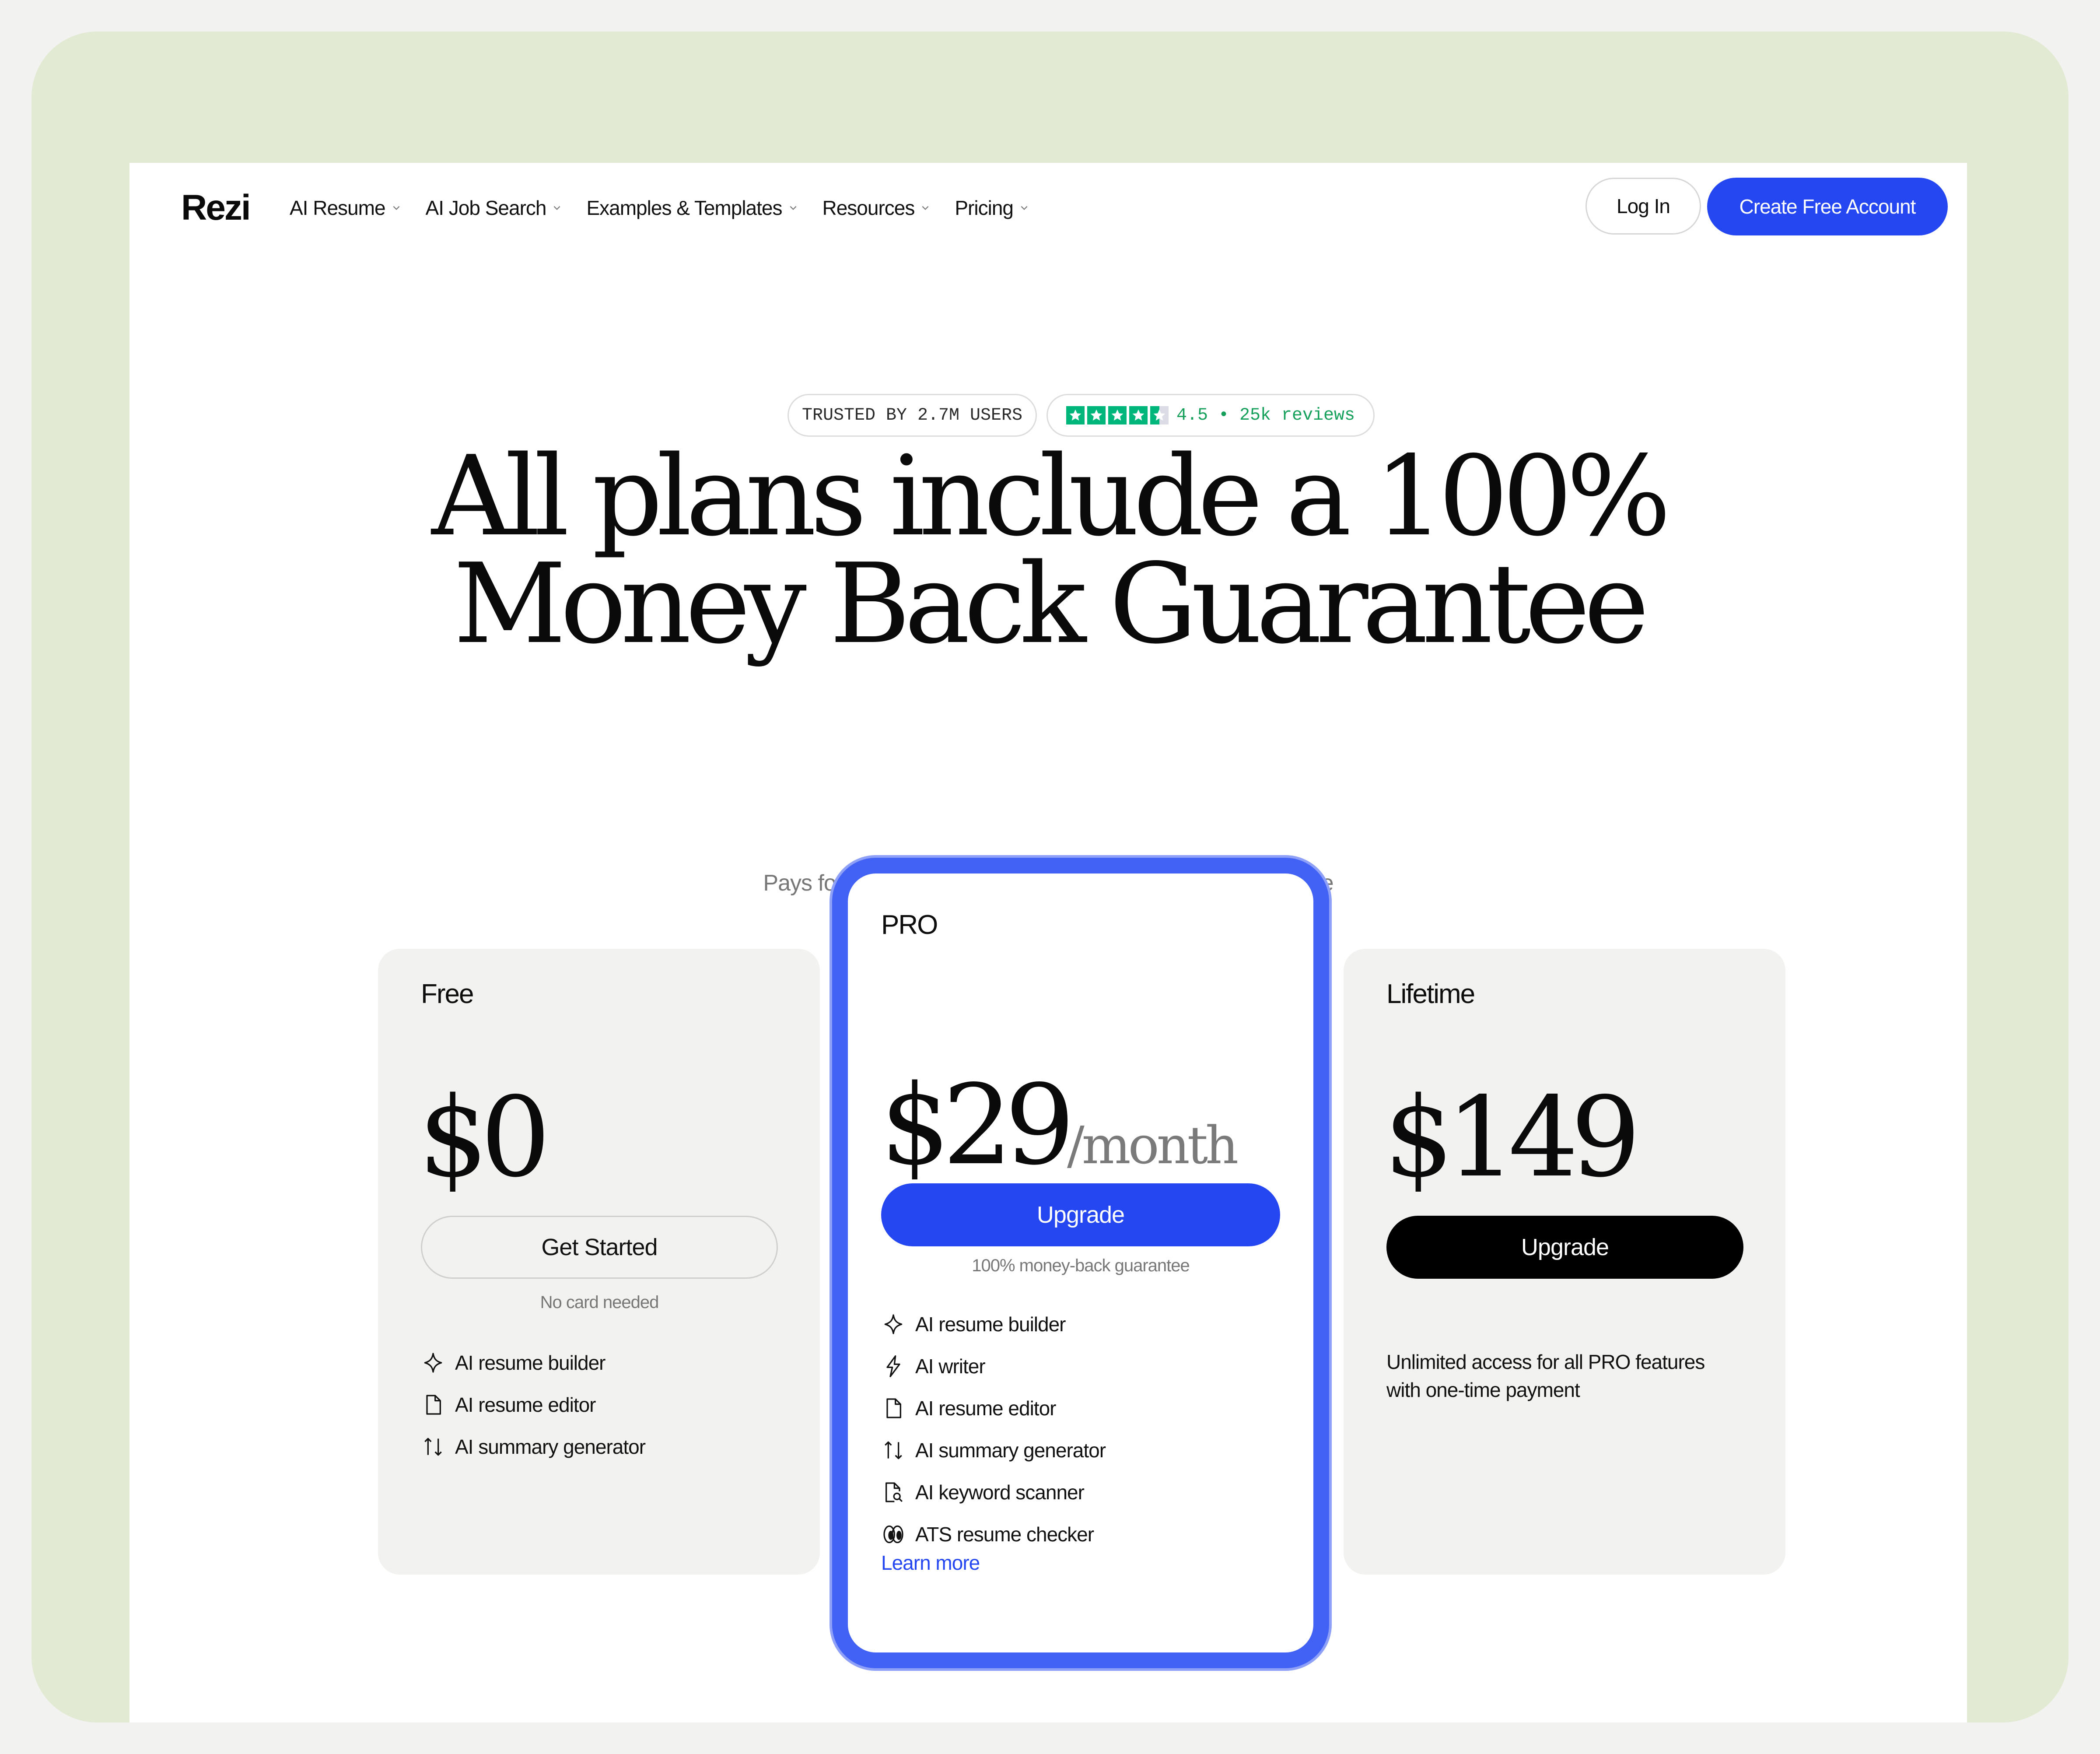 The height and width of the screenshot is (1754, 2100). Describe the element at coordinates (993, 1366) in the screenshot. I see `list-item: AI writer` at that location.